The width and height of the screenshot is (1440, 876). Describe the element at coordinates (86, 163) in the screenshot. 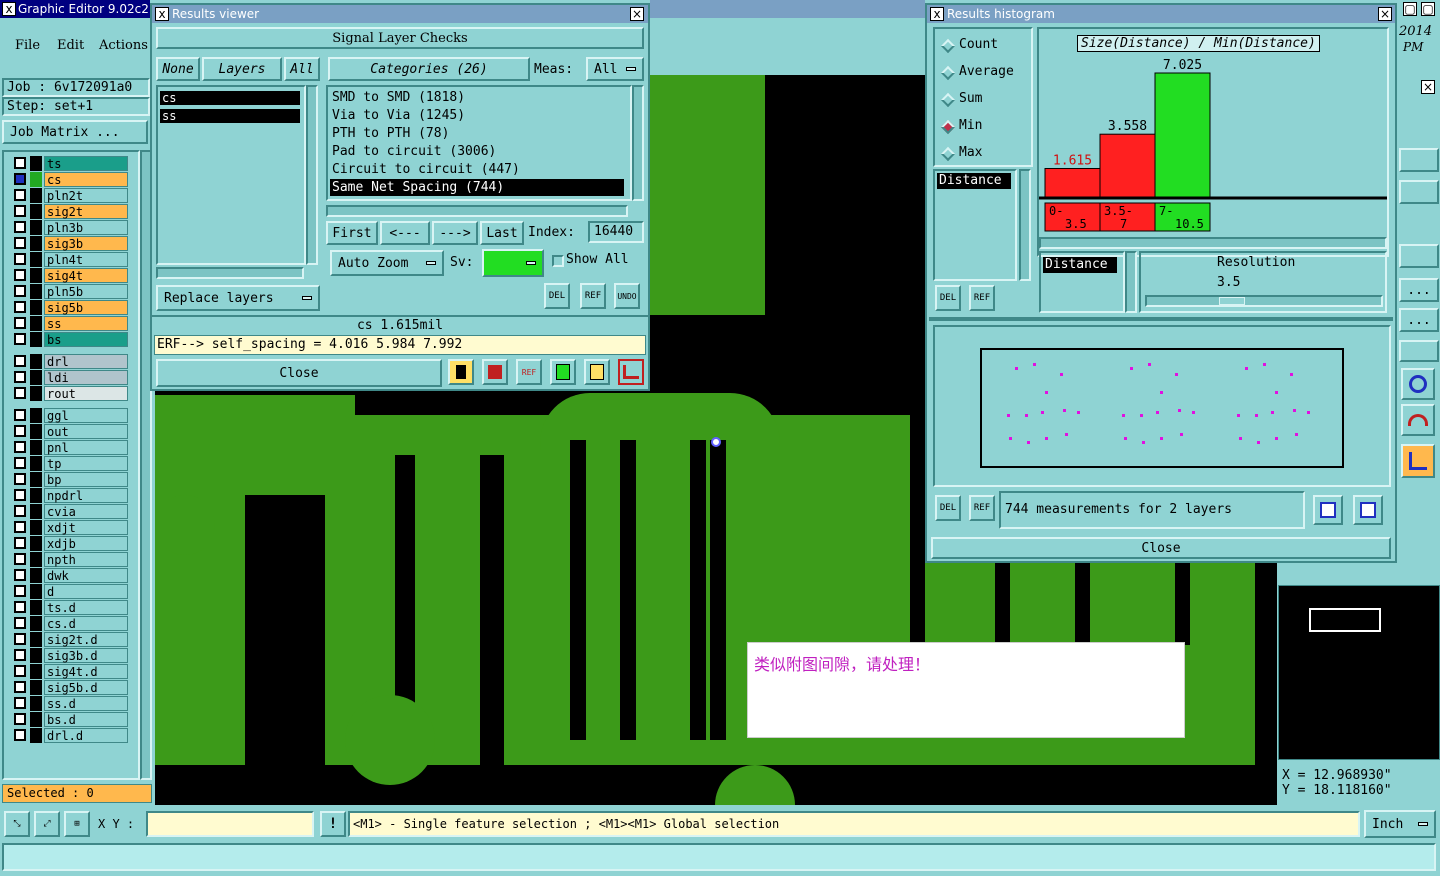

I see `layer-name: ts` at that location.